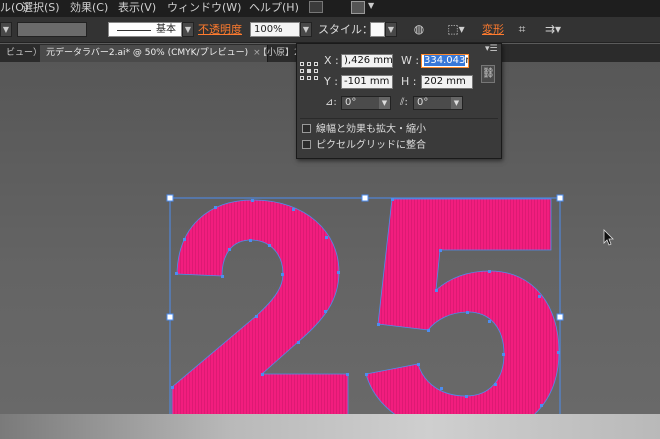 This screenshot has height=439, width=660. I want to click on h-label: H :, so click(409, 81).